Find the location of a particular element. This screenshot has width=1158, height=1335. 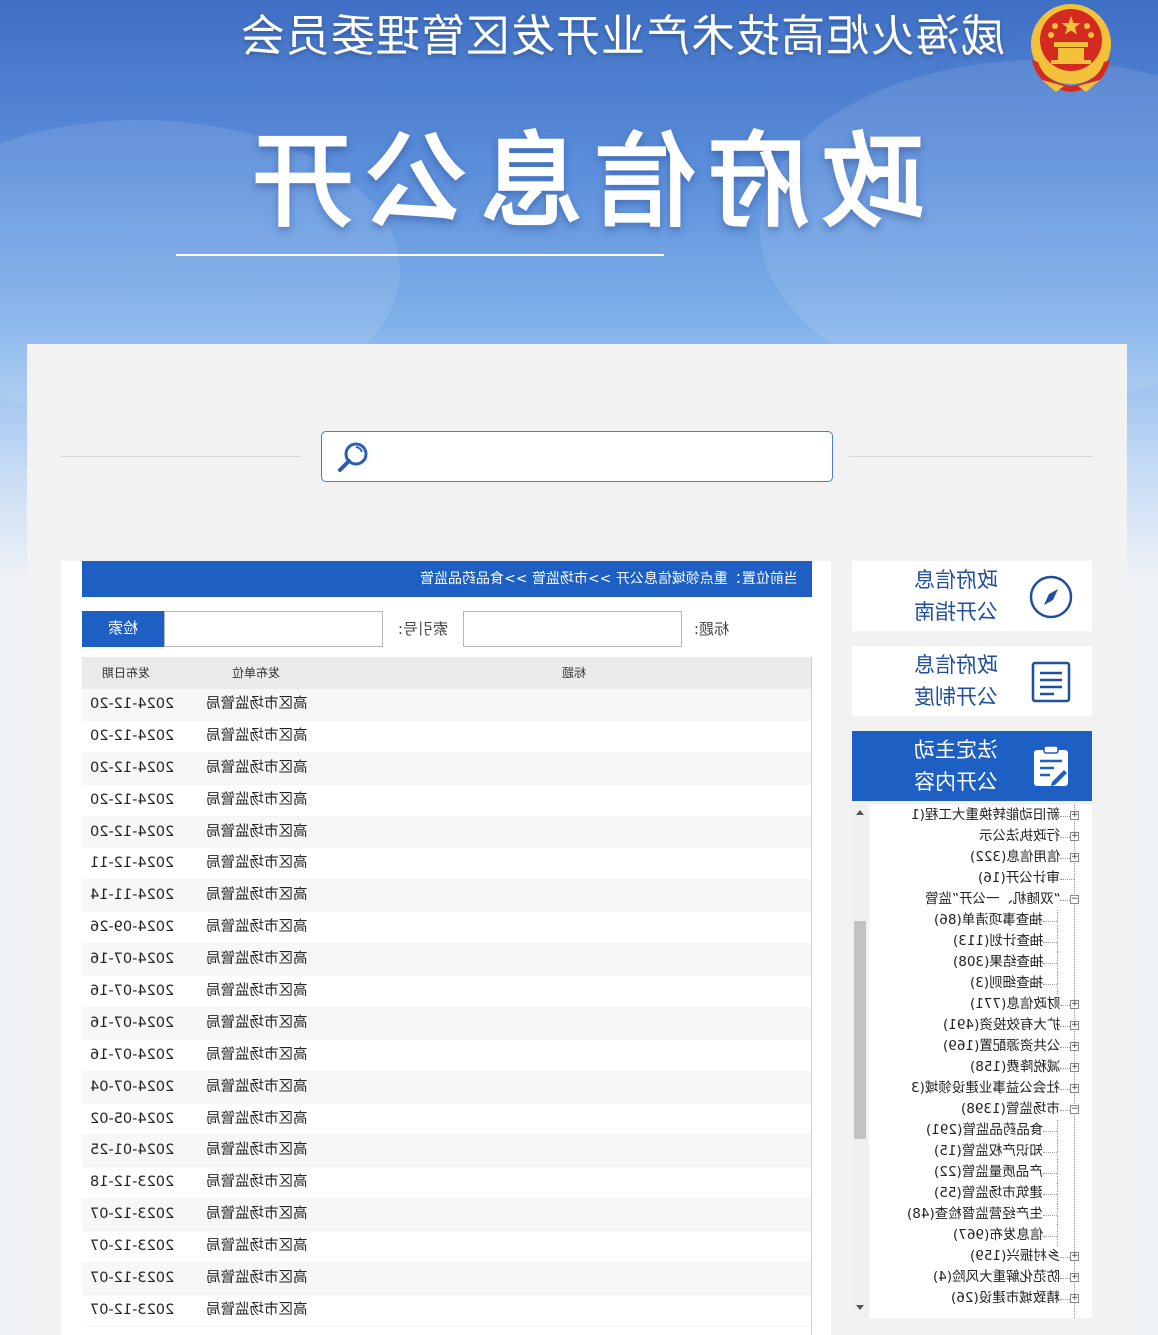

tree-item: 精致城市建设(26) is located at coordinates (966, 1298).